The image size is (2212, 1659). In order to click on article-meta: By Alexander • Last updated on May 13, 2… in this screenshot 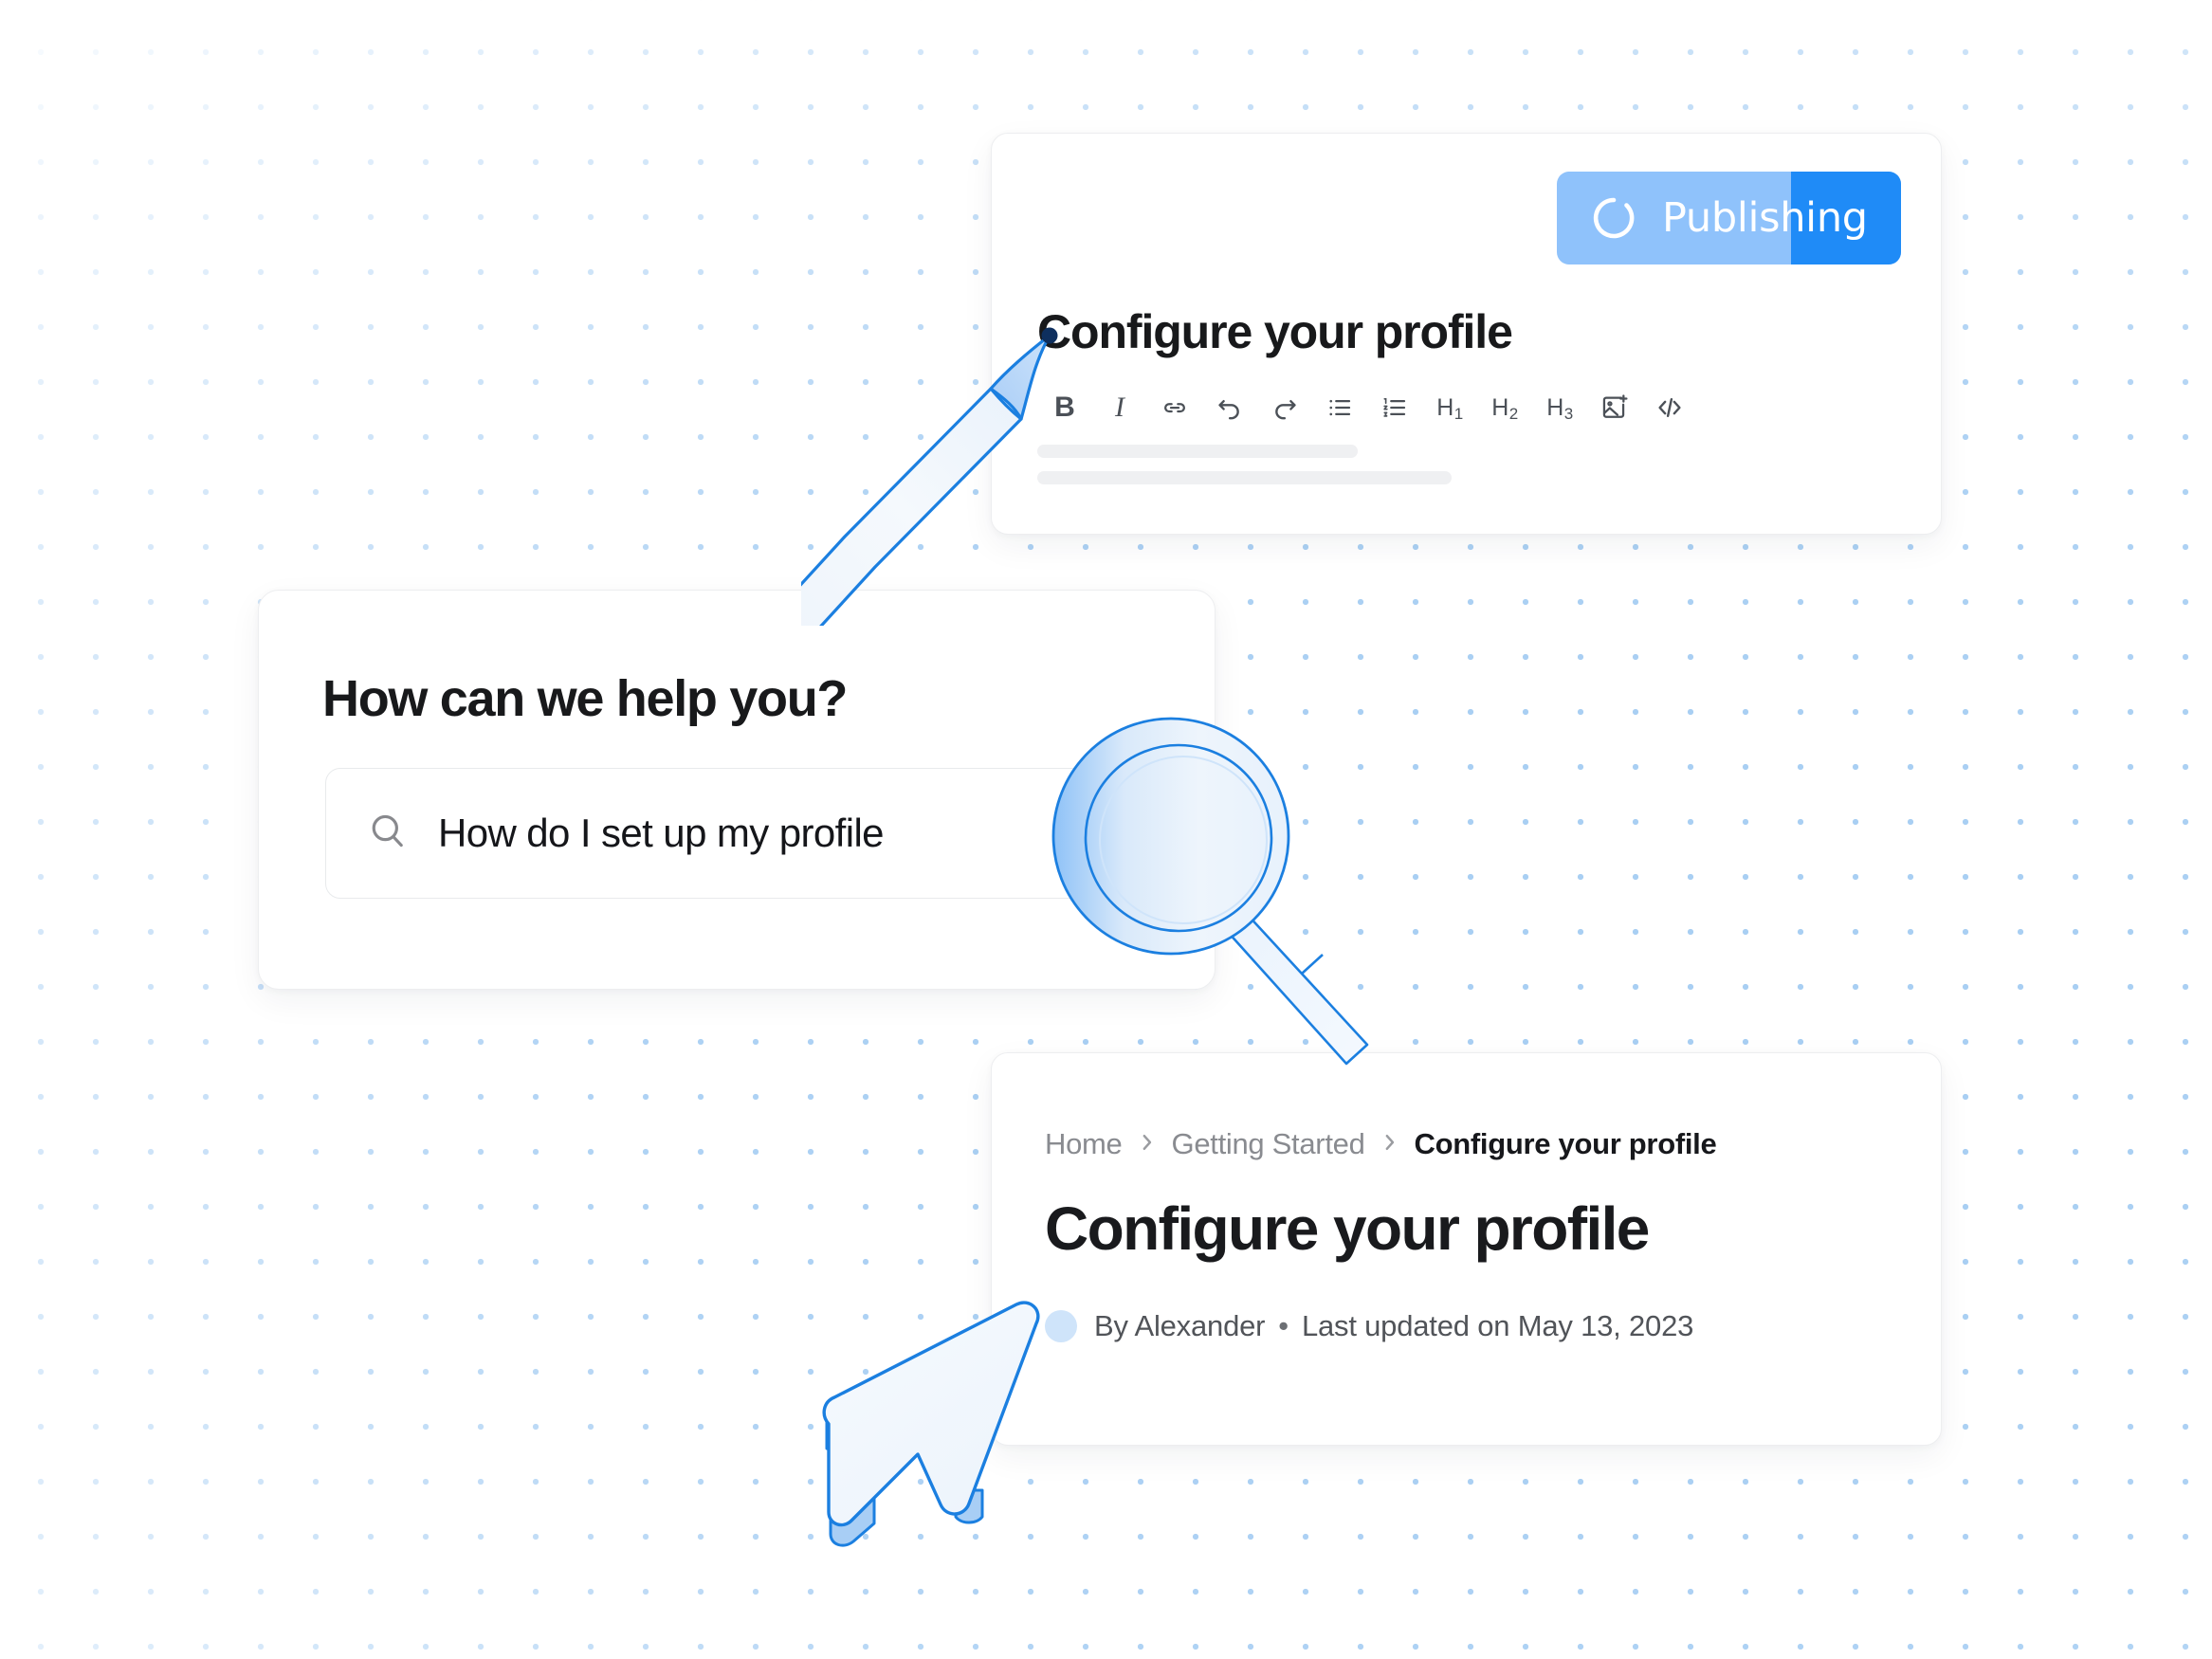, I will do `click(1369, 1326)`.